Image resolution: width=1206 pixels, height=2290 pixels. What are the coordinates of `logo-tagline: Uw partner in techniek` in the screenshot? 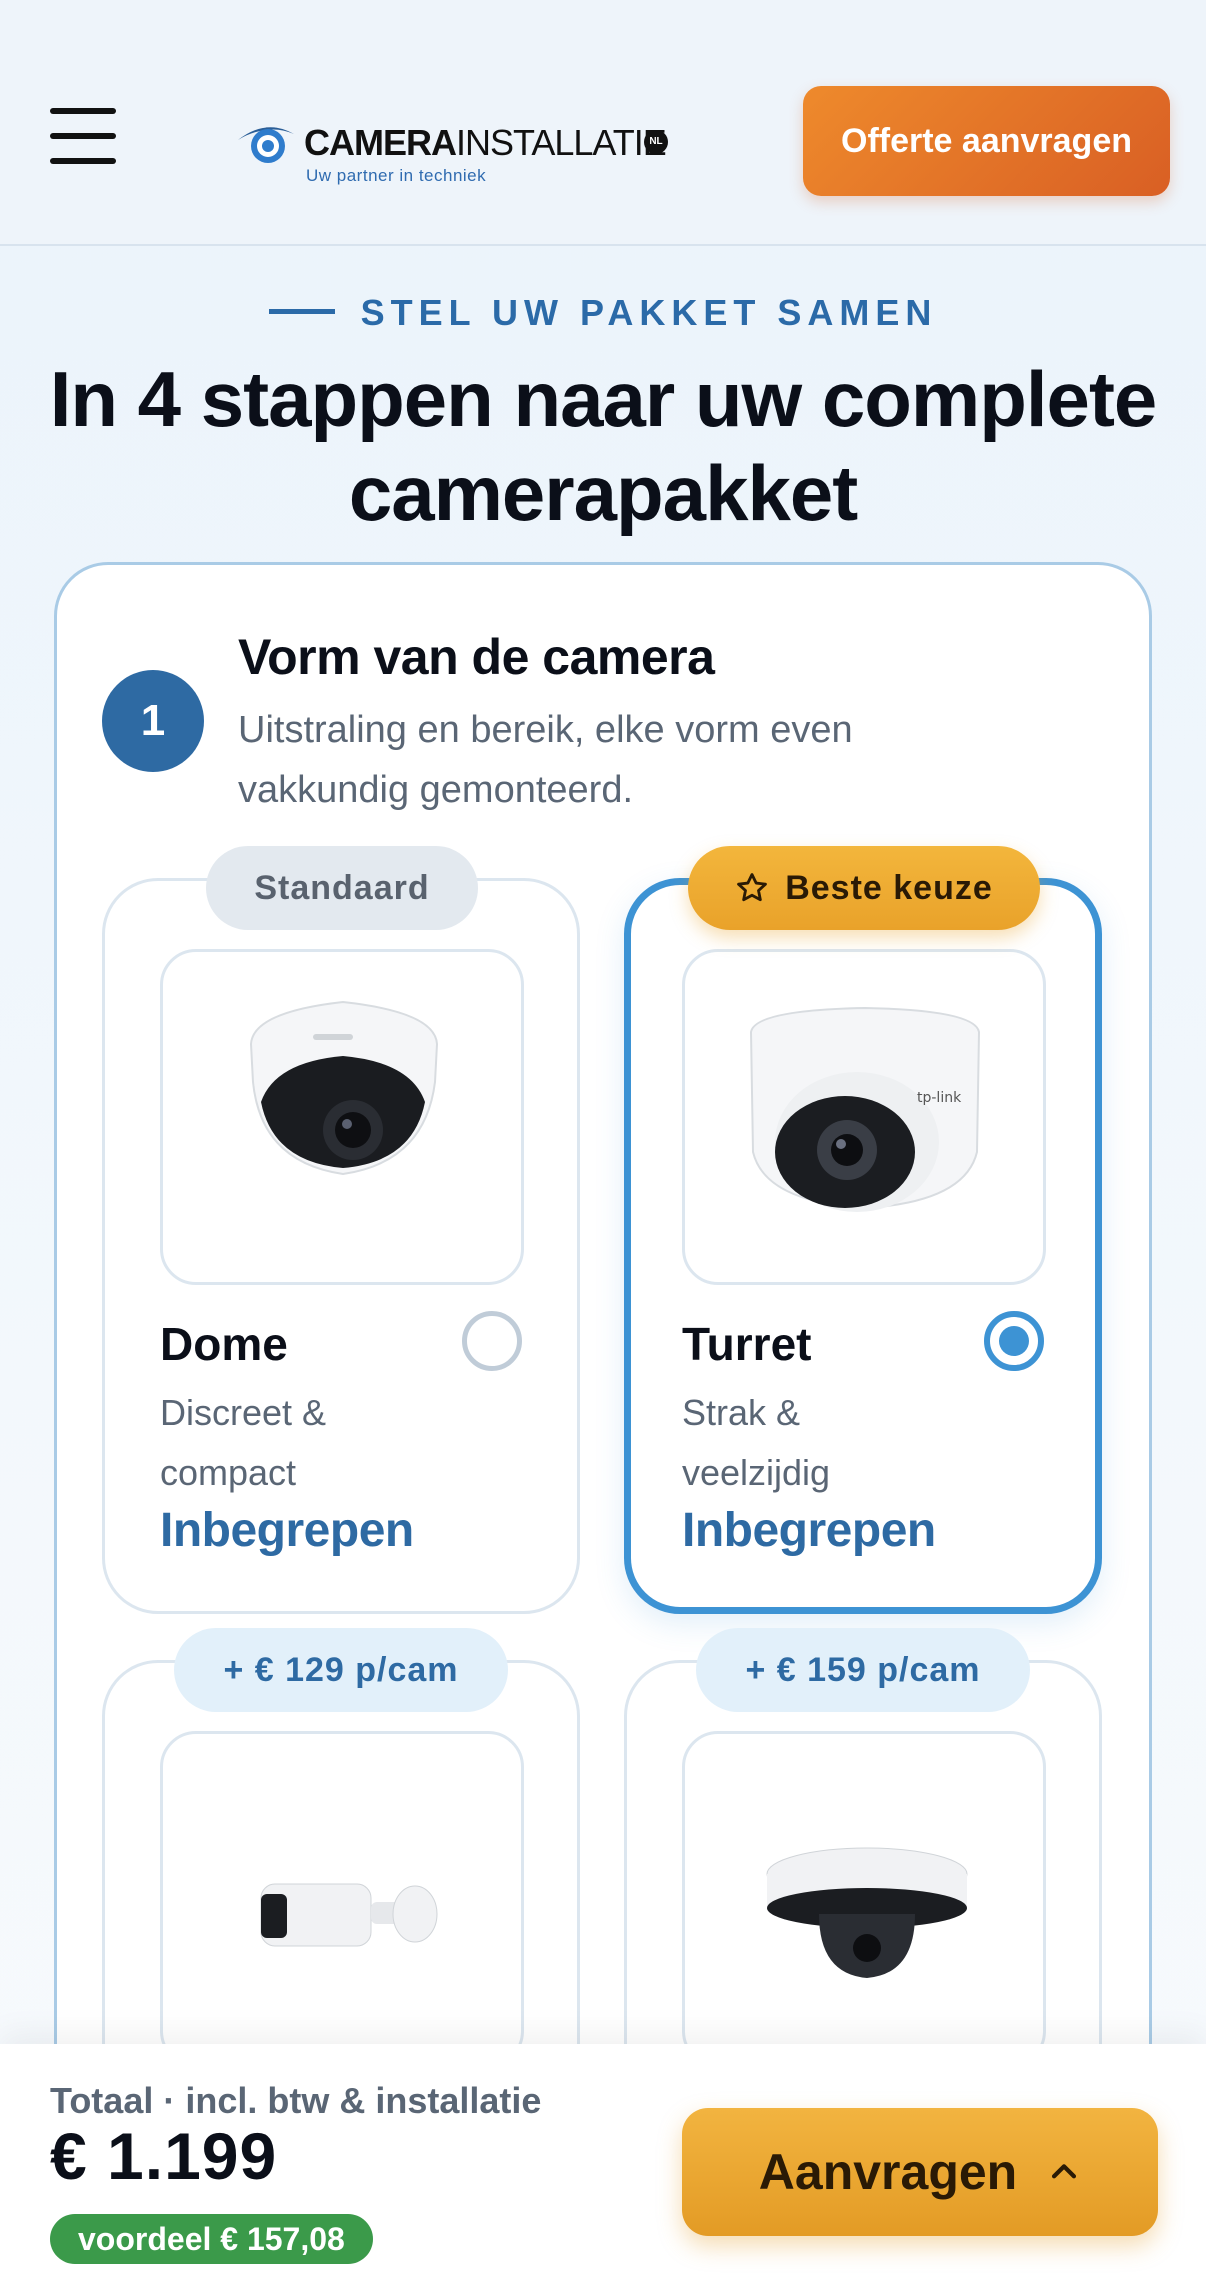 It's located at (396, 175).